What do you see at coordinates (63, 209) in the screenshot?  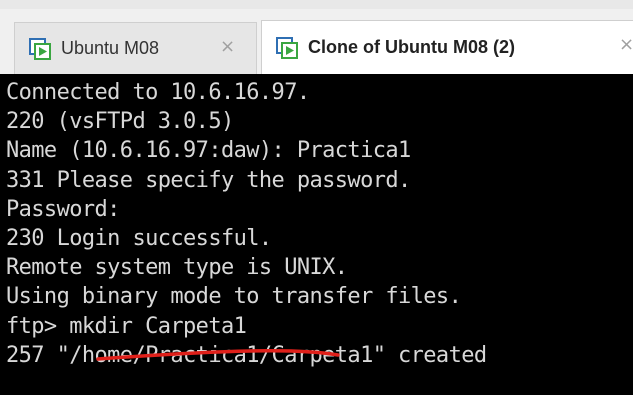 I see `terminal-line: Password:` at bounding box center [63, 209].